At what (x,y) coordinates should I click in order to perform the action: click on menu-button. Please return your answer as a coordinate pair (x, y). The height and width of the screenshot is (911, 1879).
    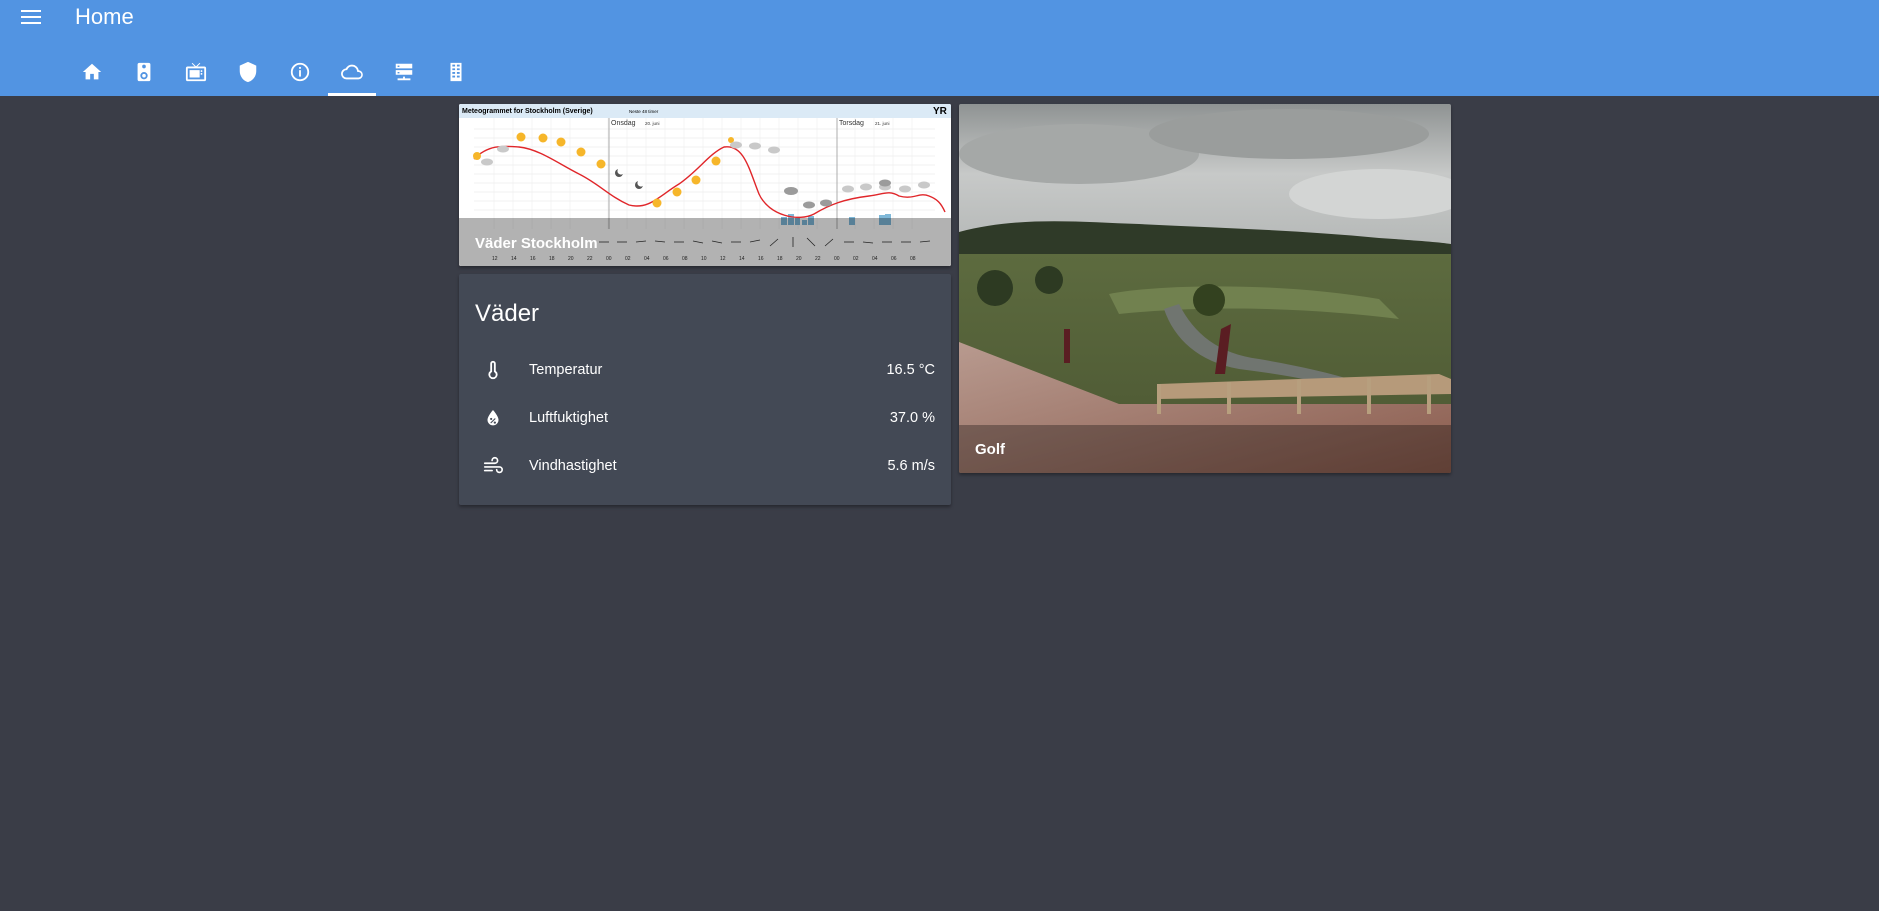
    Looking at the image, I should click on (31, 17).